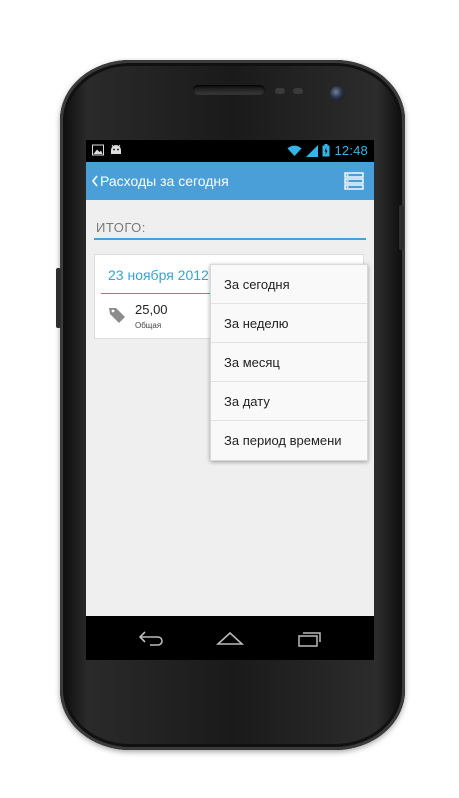 This screenshot has height=798, width=459. Describe the element at coordinates (230, 151) in the screenshot. I see `status-bar: 12:48` at that location.